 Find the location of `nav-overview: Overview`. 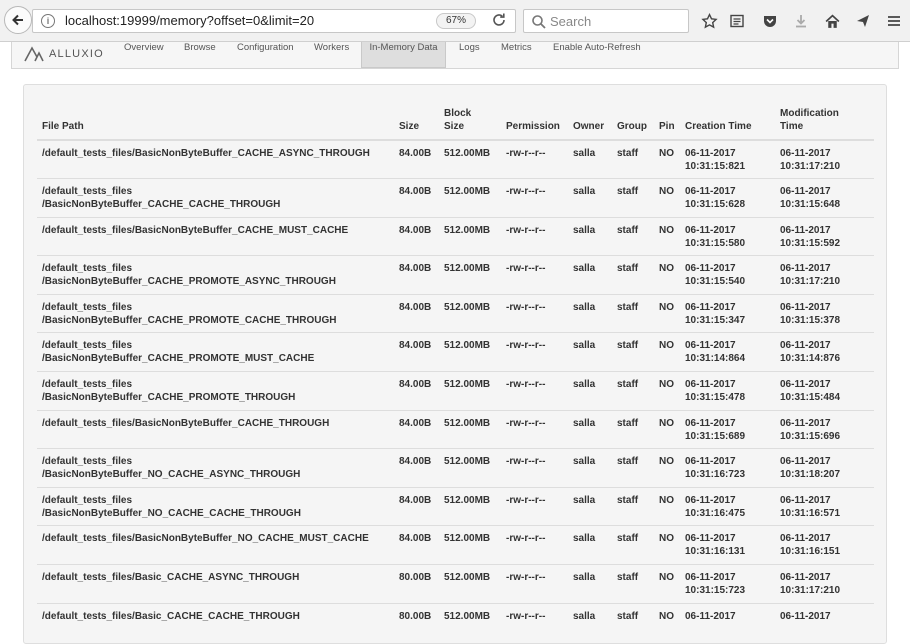

nav-overview: Overview is located at coordinates (144, 55).